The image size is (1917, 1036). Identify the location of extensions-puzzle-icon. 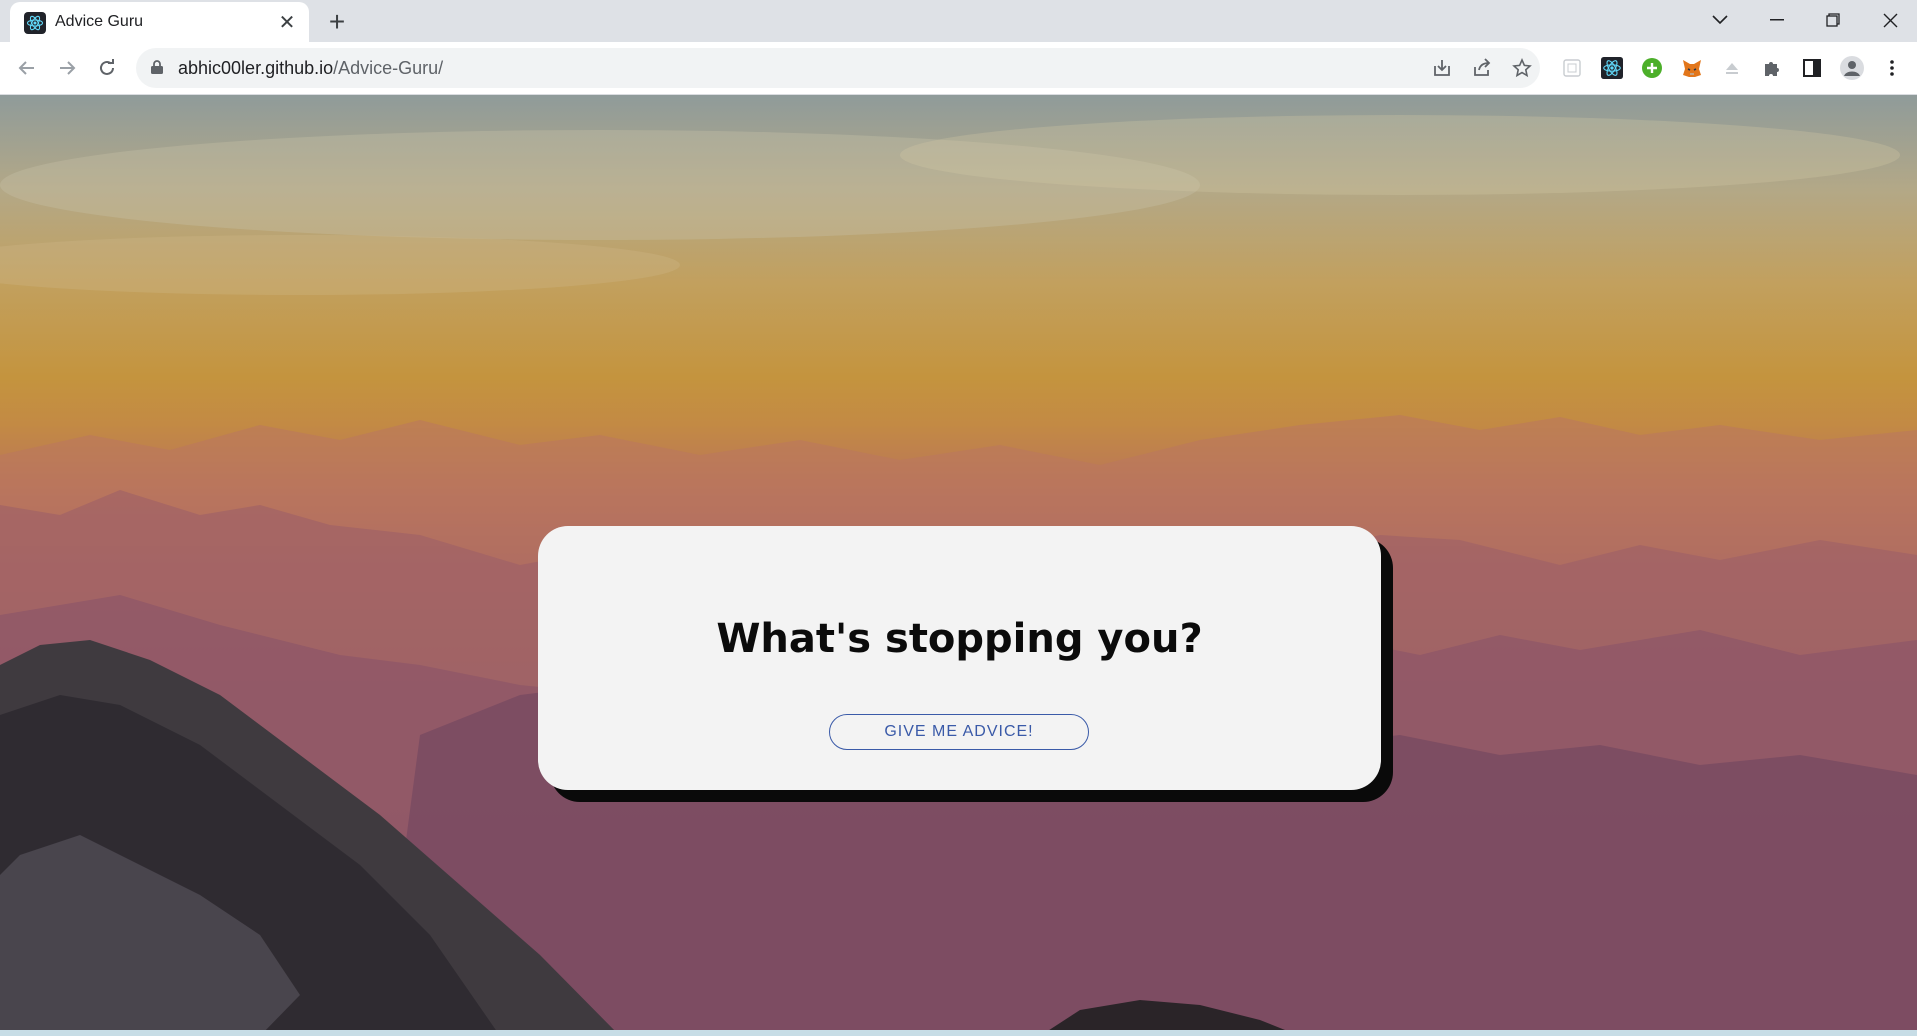
(1772, 68).